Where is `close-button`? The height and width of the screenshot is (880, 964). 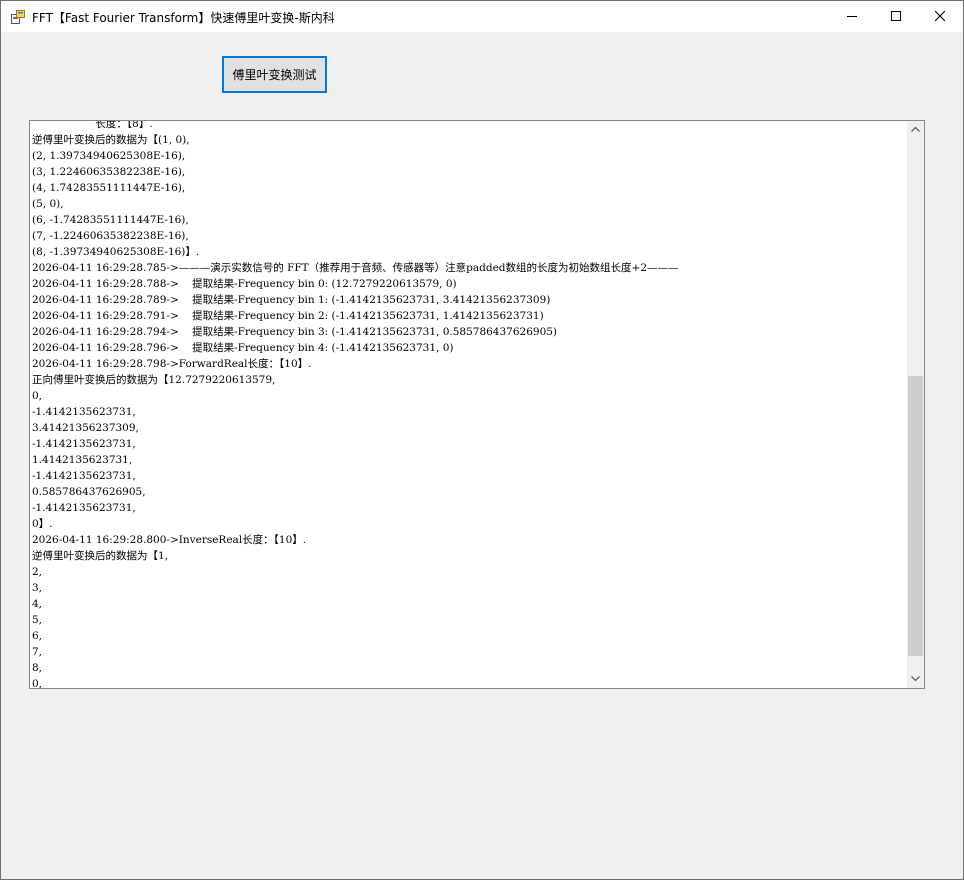
close-button is located at coordinates (940, 16).